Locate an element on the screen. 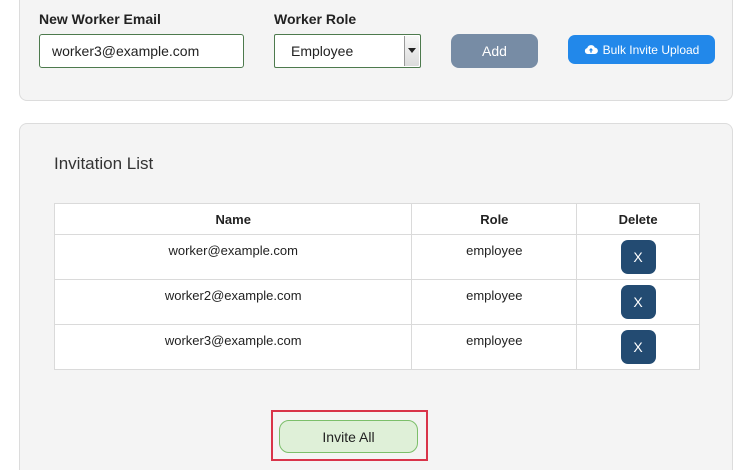 The width and height of the screenshot is (750, 470). invite-all-button: Invite All is located at coordinates (348, 436).